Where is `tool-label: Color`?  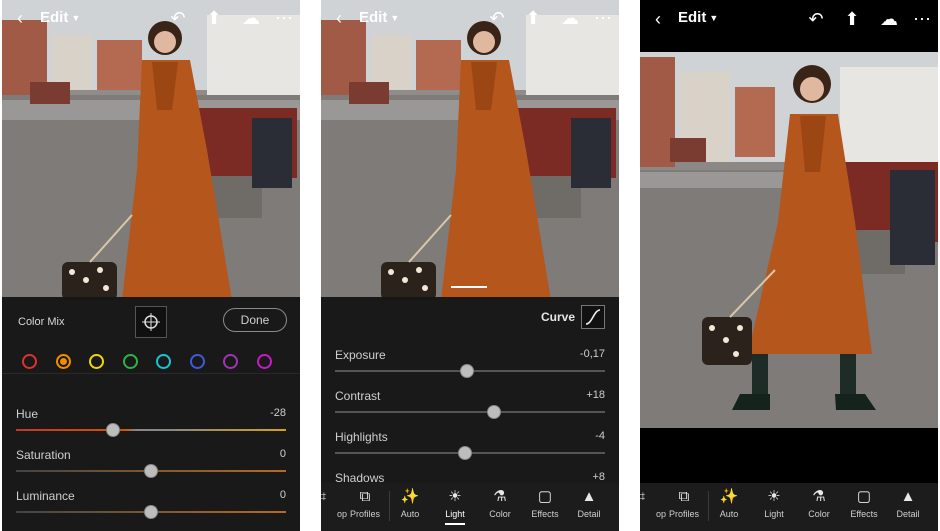 tool-label: Color is located at coordinates (819, 514).